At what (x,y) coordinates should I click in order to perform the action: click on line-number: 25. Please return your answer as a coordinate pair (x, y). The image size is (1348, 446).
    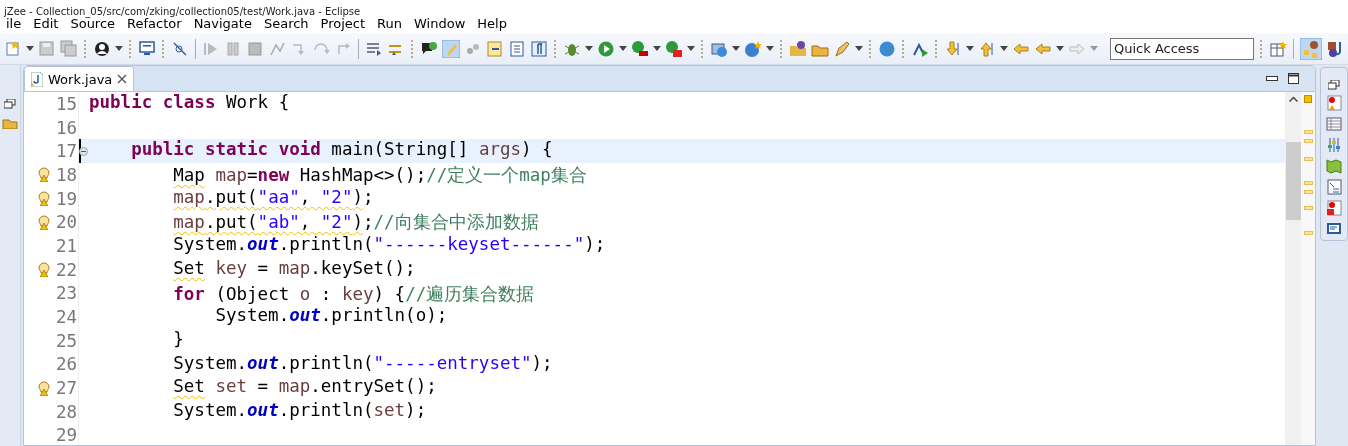
    Looking at the image, I should click on (66, 341).